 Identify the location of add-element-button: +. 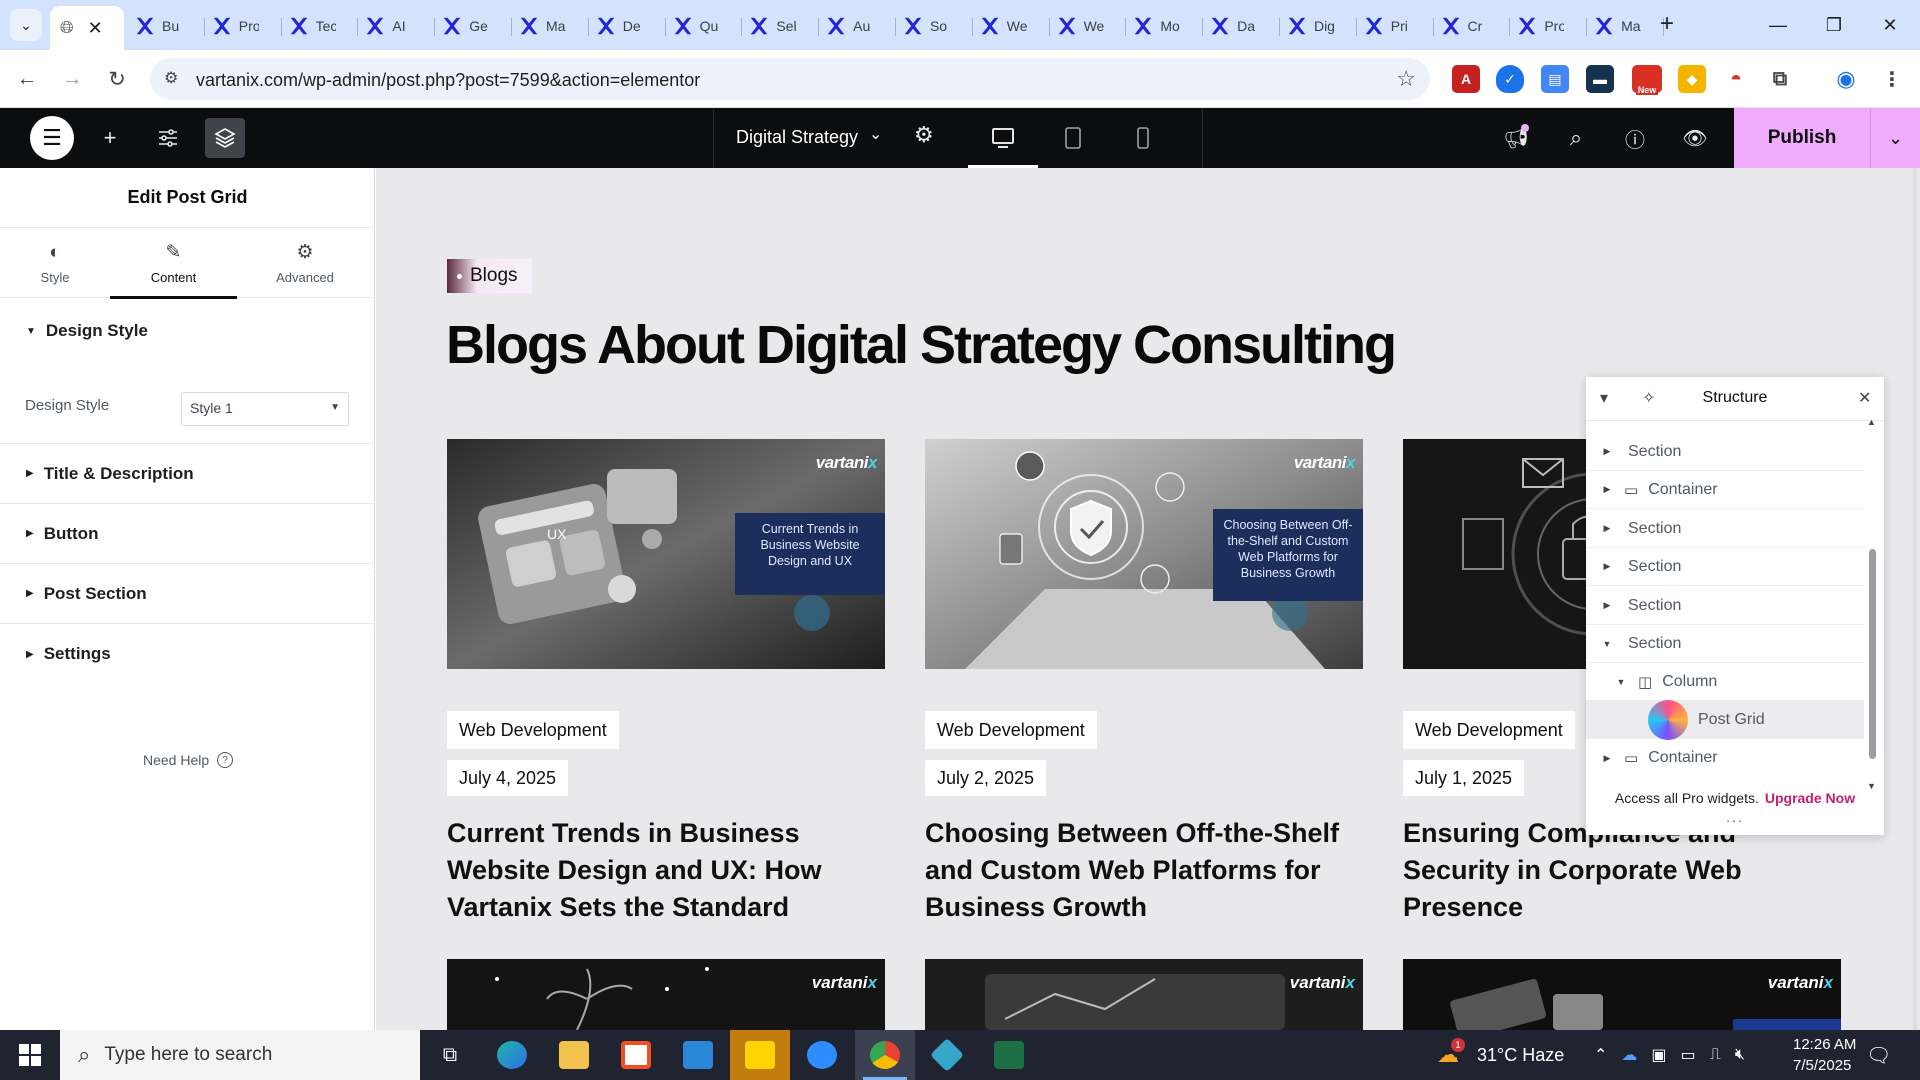
(110, 138).